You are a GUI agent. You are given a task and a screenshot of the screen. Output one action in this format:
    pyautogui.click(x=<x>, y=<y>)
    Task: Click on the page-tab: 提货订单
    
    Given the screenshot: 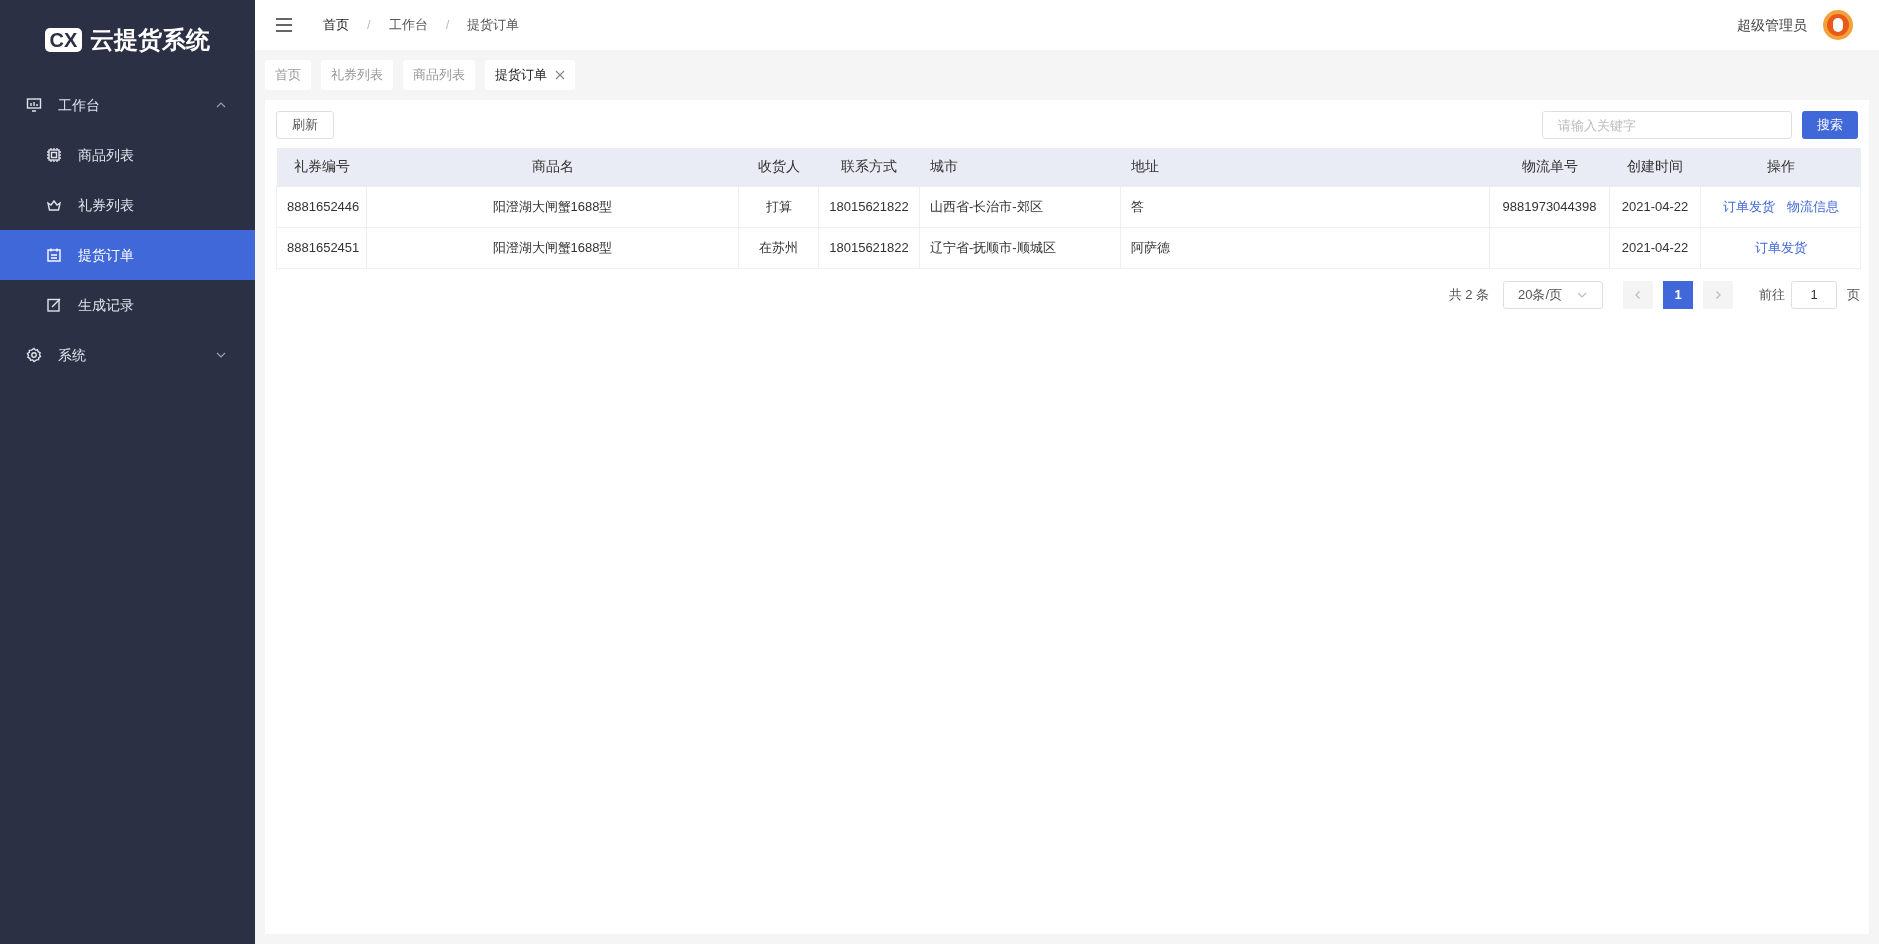 What is the action you would take?
    pyautogui.click(x=530, y=75)
    